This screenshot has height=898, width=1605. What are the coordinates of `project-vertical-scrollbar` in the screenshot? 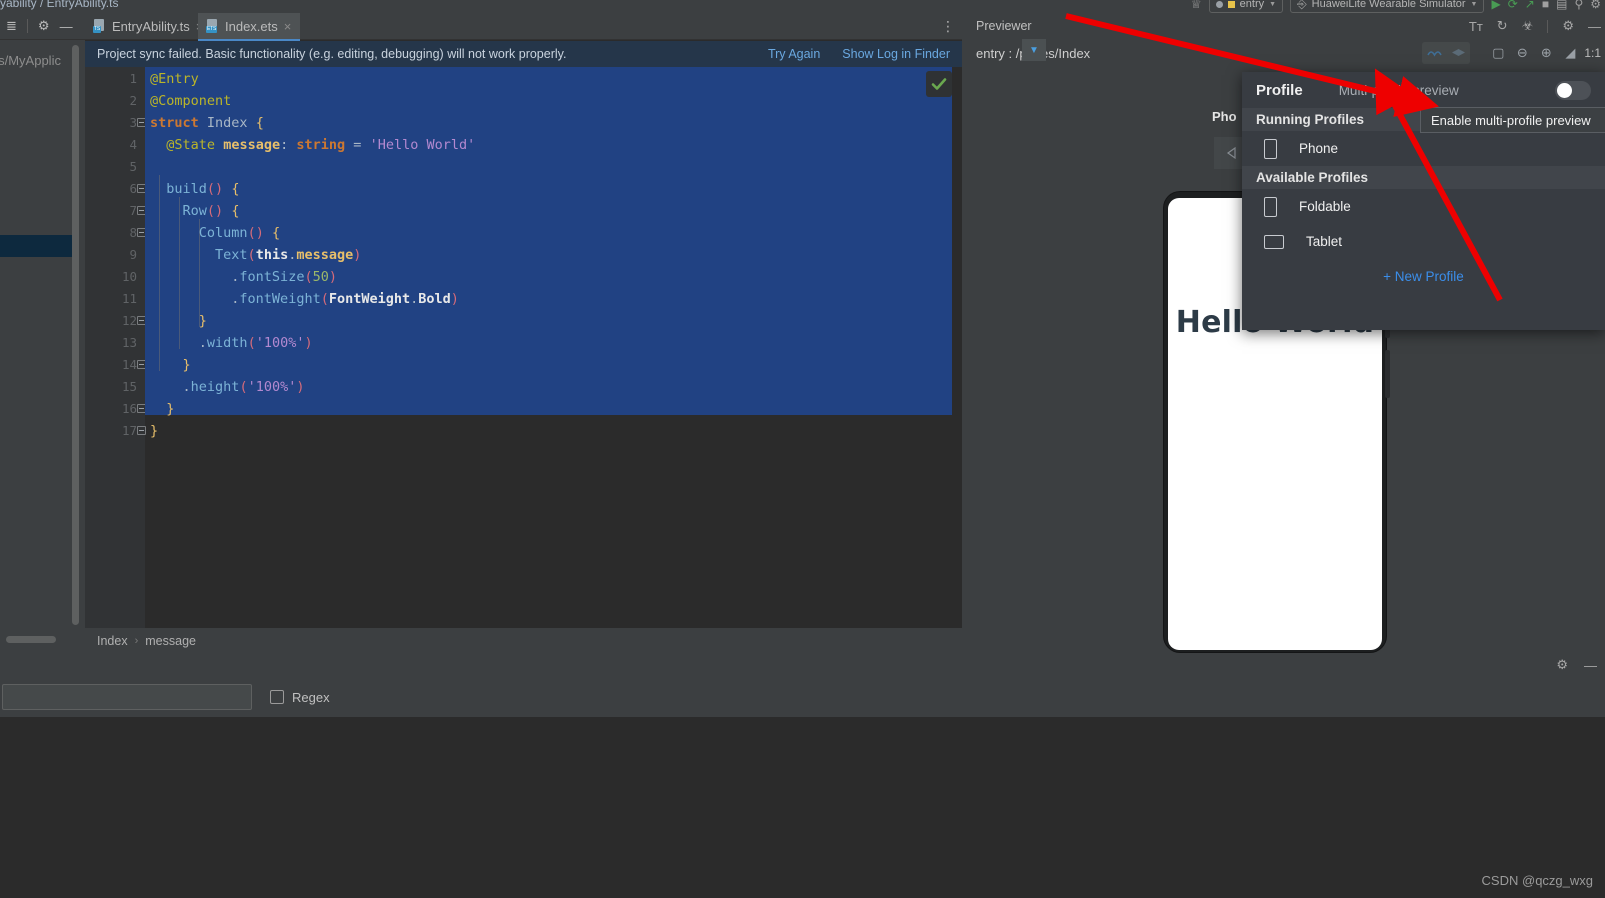 It's located at (75, 335).